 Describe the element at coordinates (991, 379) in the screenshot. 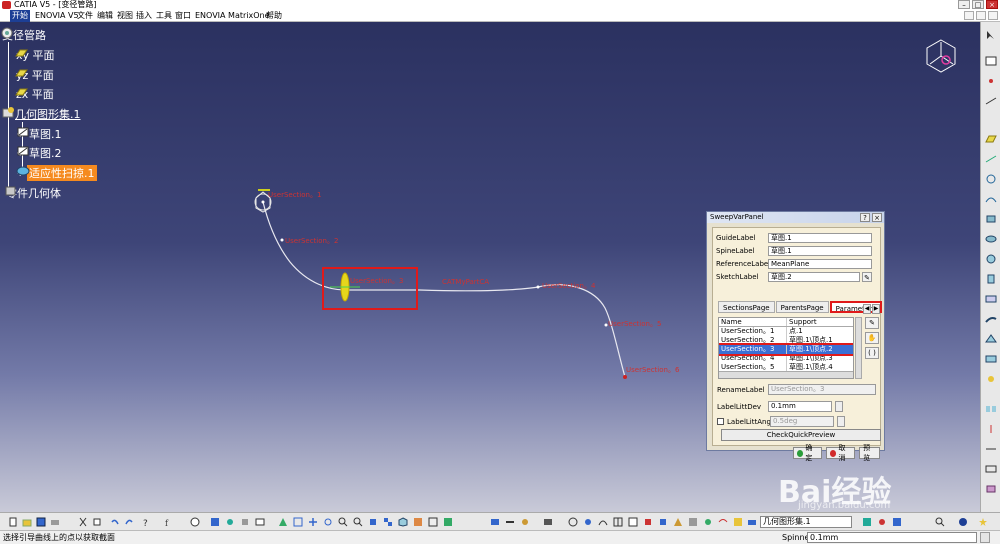

I see `blend-icon` at that location.